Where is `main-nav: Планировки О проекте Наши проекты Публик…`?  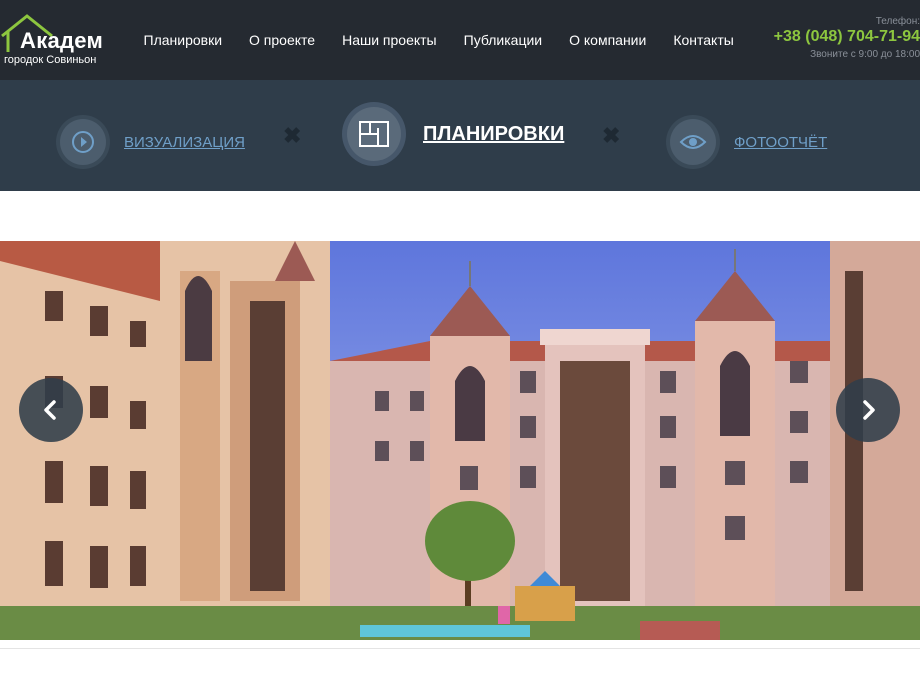
main-nav: Планировки О проекте Наши проекты Публик… is located at coordinates (438, 40).